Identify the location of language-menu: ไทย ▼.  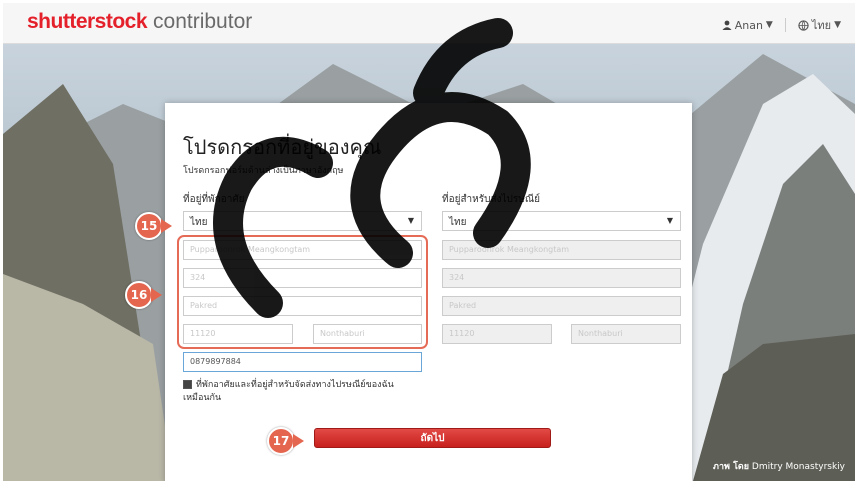
(819, 25).